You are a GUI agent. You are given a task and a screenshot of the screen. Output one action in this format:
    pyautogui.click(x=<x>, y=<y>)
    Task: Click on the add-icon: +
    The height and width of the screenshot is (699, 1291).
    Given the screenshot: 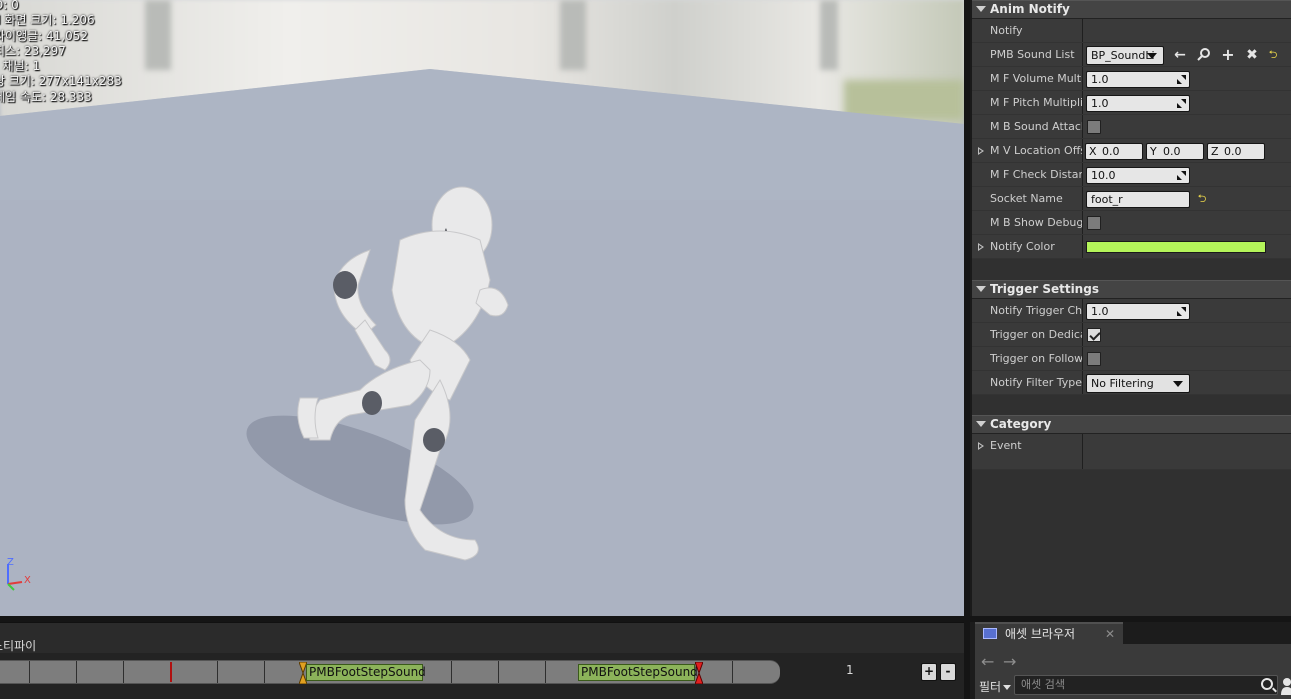 What is the action you would take?
    pyautogui.click(x=1228, y=55)
    